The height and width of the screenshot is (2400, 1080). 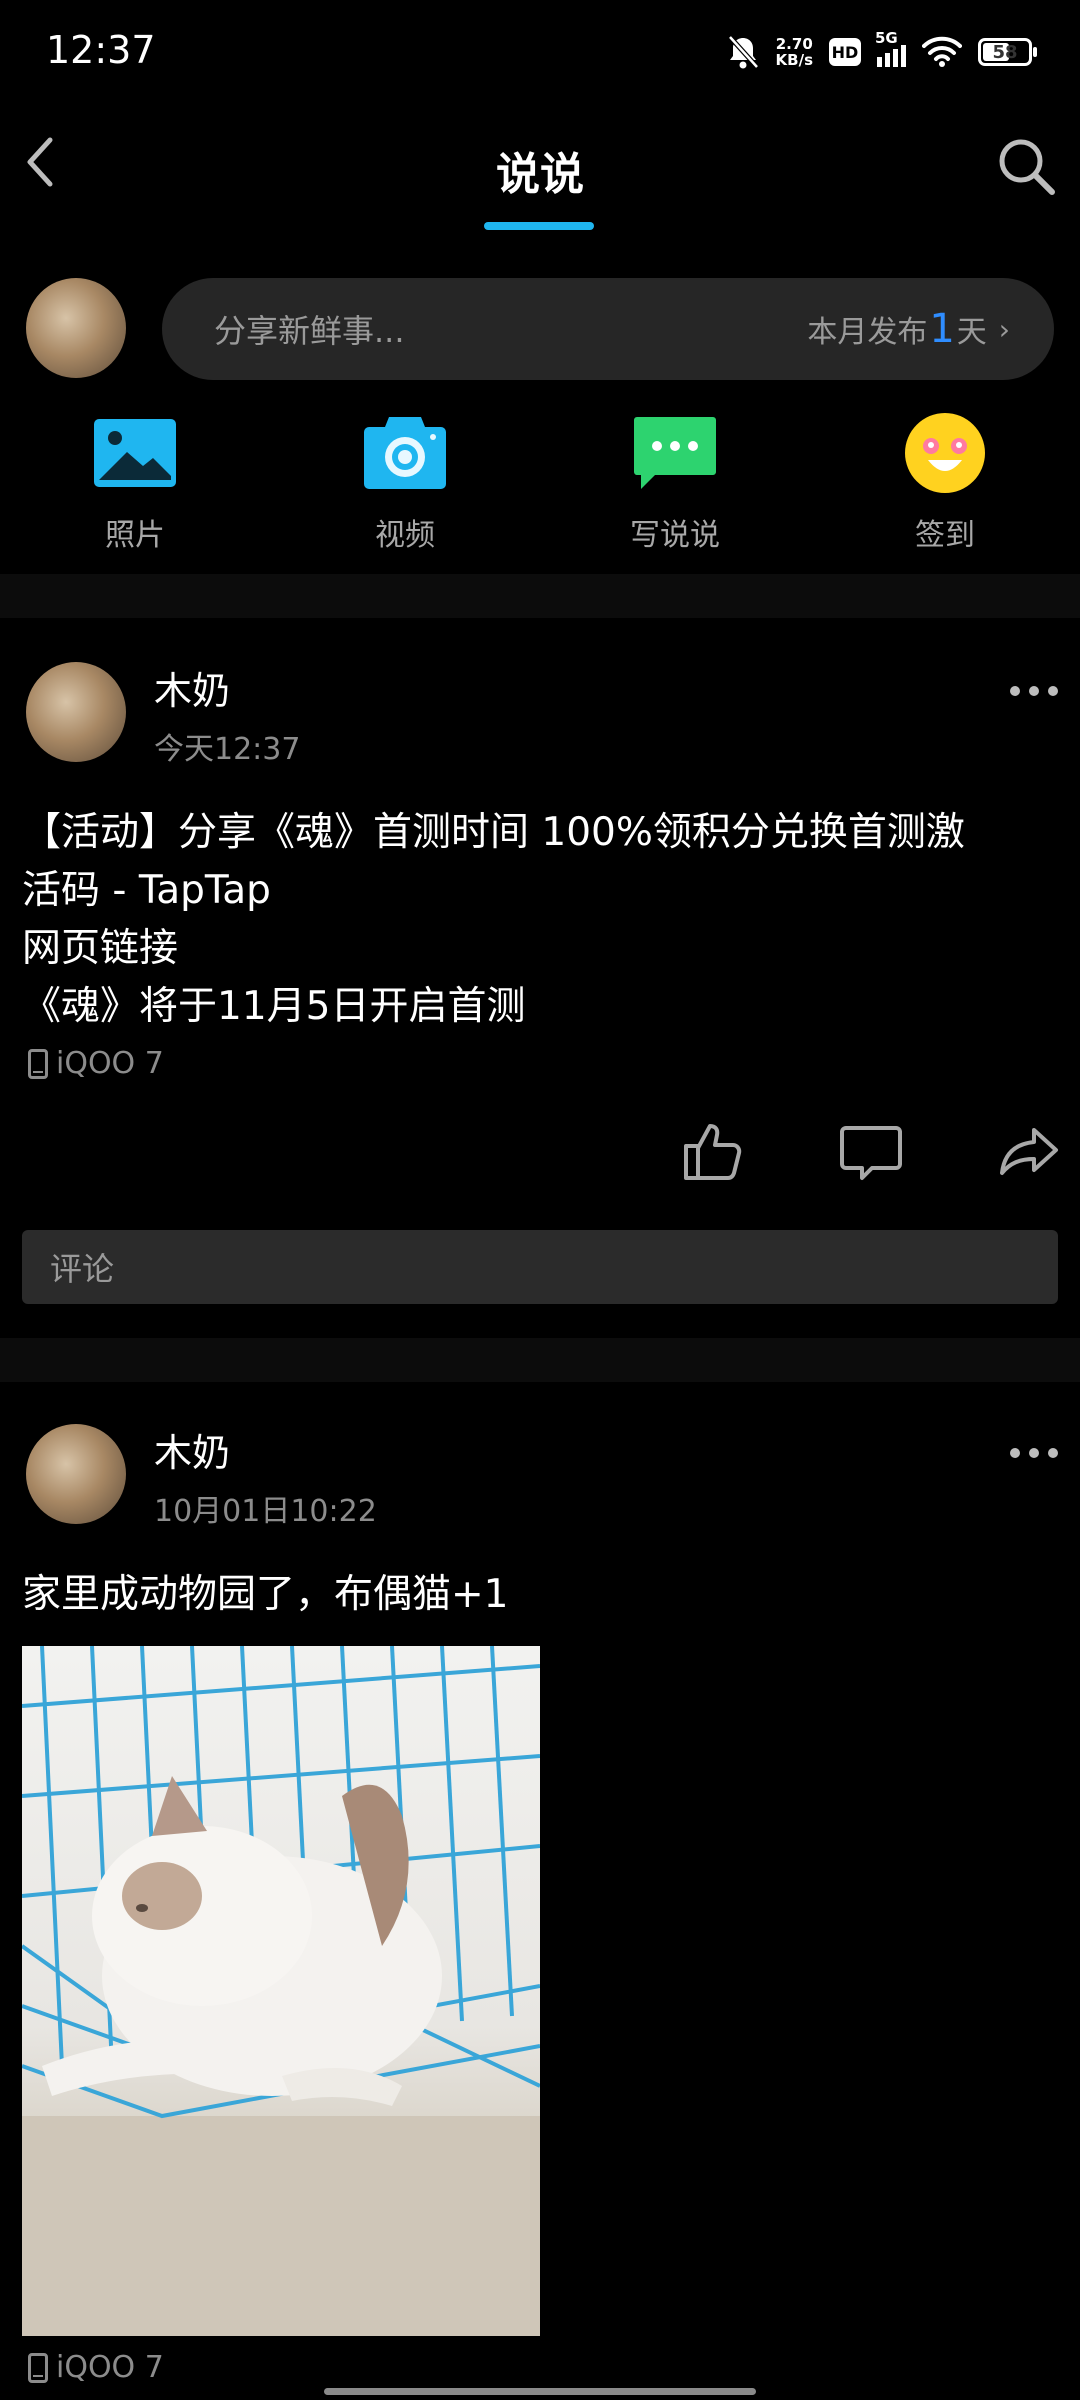 What do you see at coordinates (540, 170) in the screenshot?
I see `page-title: 说说` at bounding box center [540, 170].